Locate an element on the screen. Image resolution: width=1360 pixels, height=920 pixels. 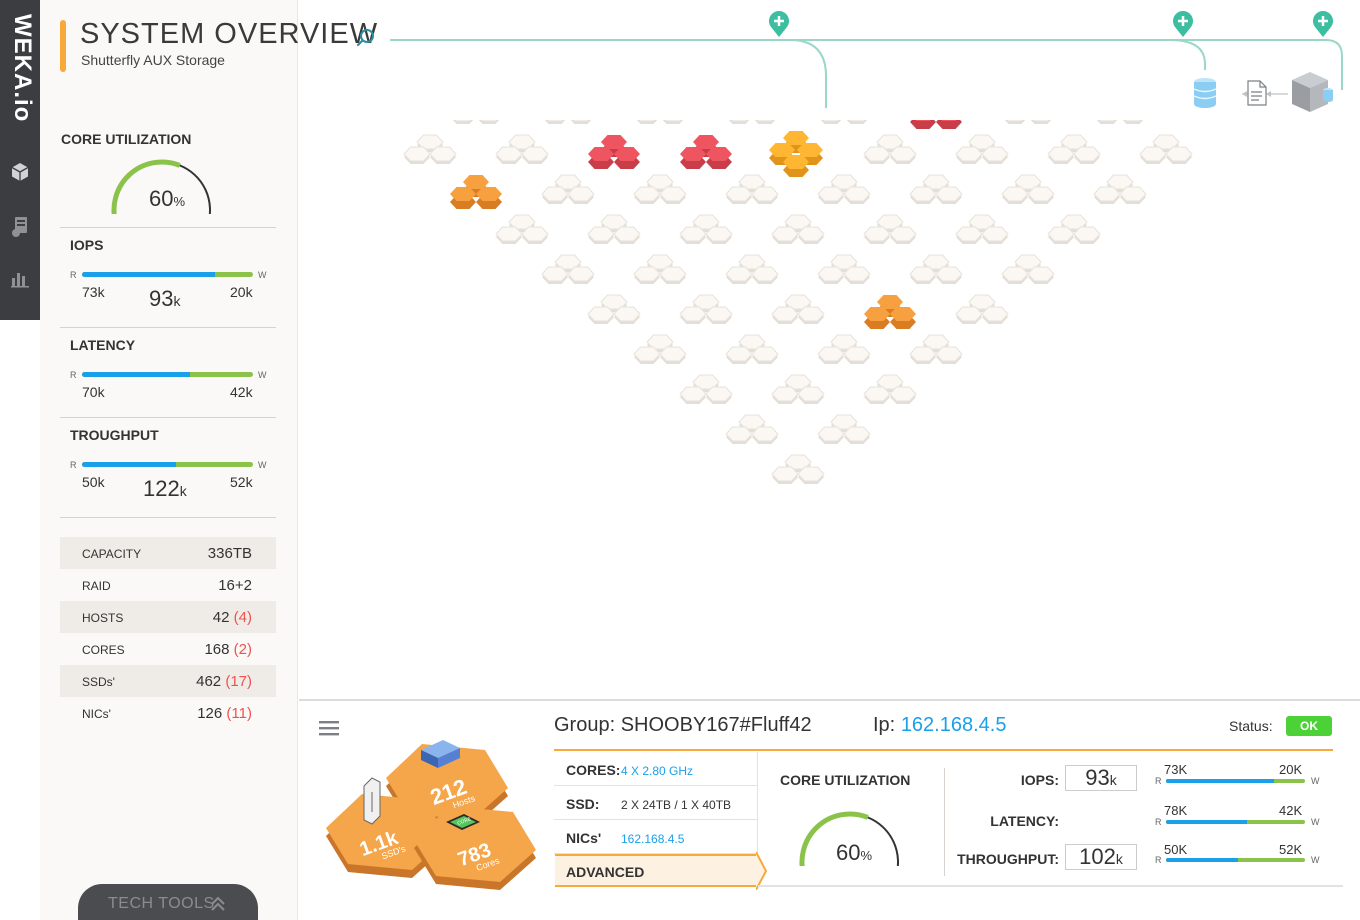
throughput-label: THROUGHPUT: is located at coordinates (1008, 859).